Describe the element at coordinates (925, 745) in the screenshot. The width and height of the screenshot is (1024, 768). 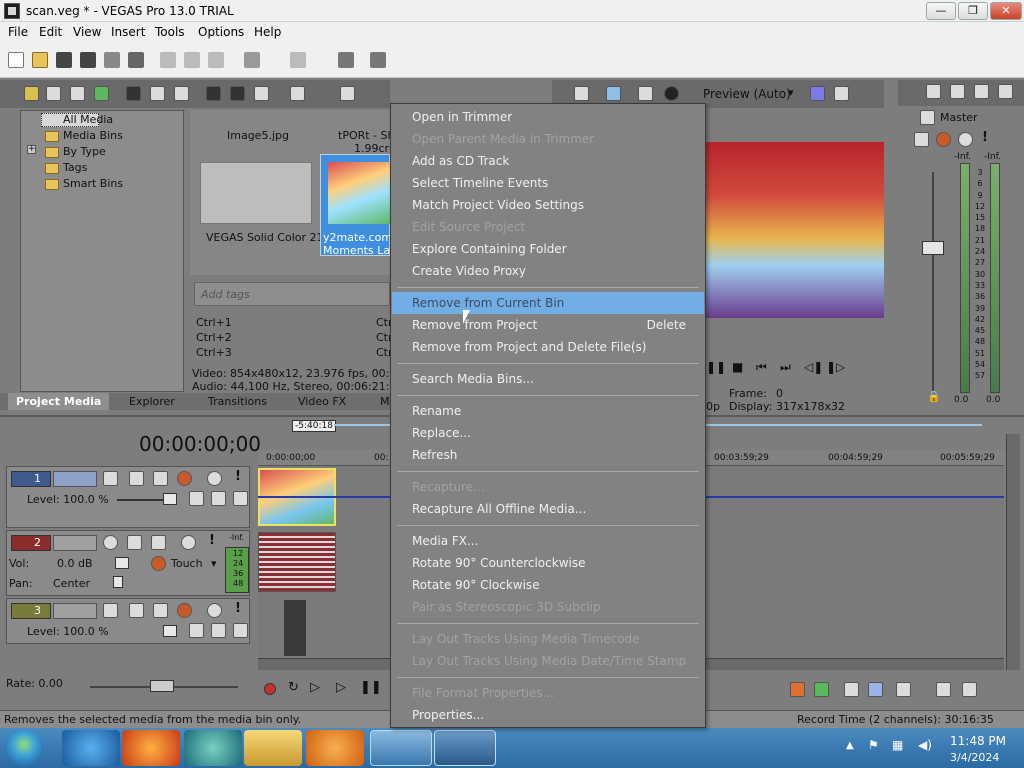
I see `volume-icon: ◀)` at that location.